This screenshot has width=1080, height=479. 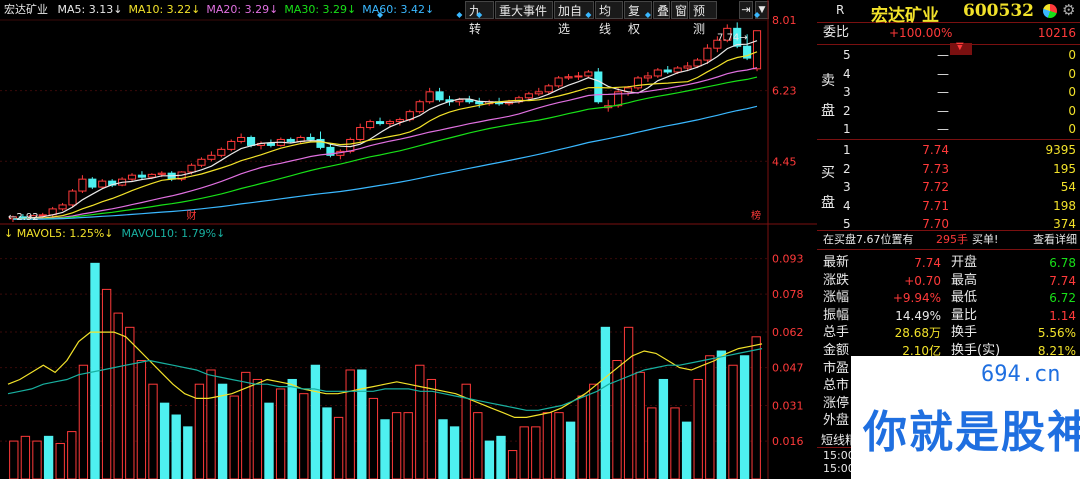 What do you see at coordinates (1050, 11) in the screenshot?
I see `pie-chart-icon` at bounding box center [1050, 11].